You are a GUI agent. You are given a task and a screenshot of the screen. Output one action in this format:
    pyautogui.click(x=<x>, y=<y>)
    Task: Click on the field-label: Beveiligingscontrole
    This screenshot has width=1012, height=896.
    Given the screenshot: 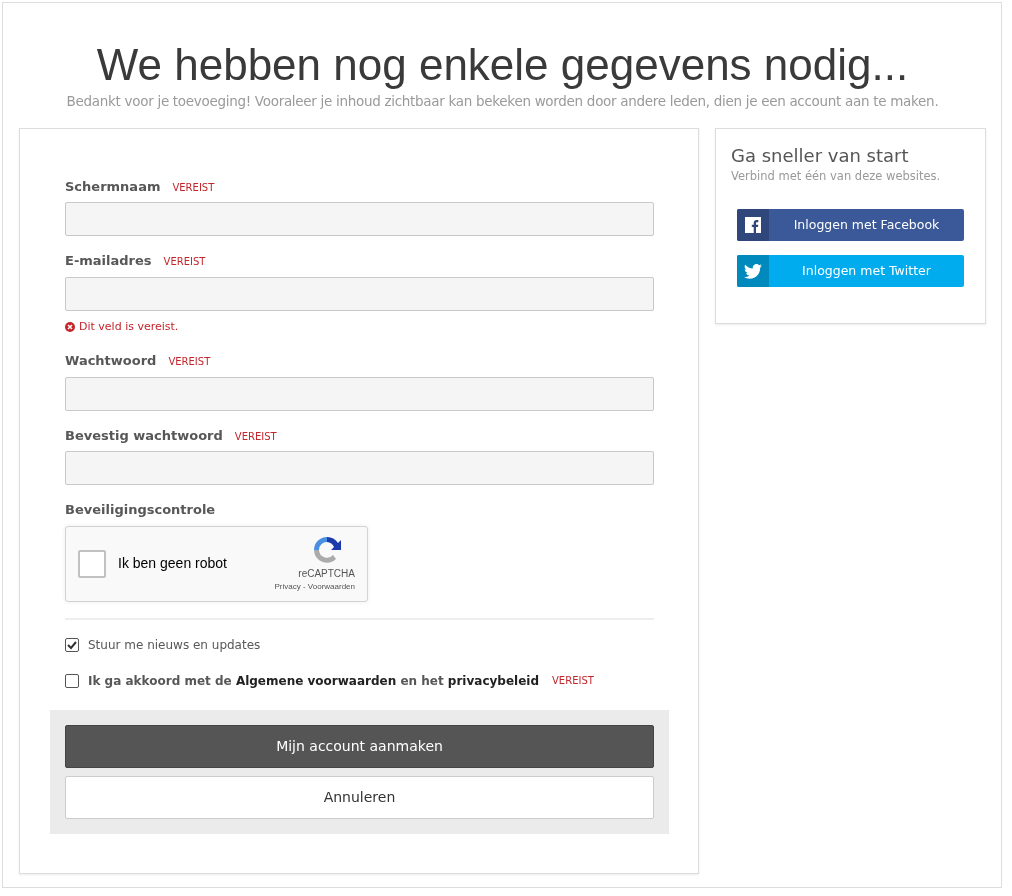 What is the action you would take?
    pyautogui.click(x=141, y=510)
    